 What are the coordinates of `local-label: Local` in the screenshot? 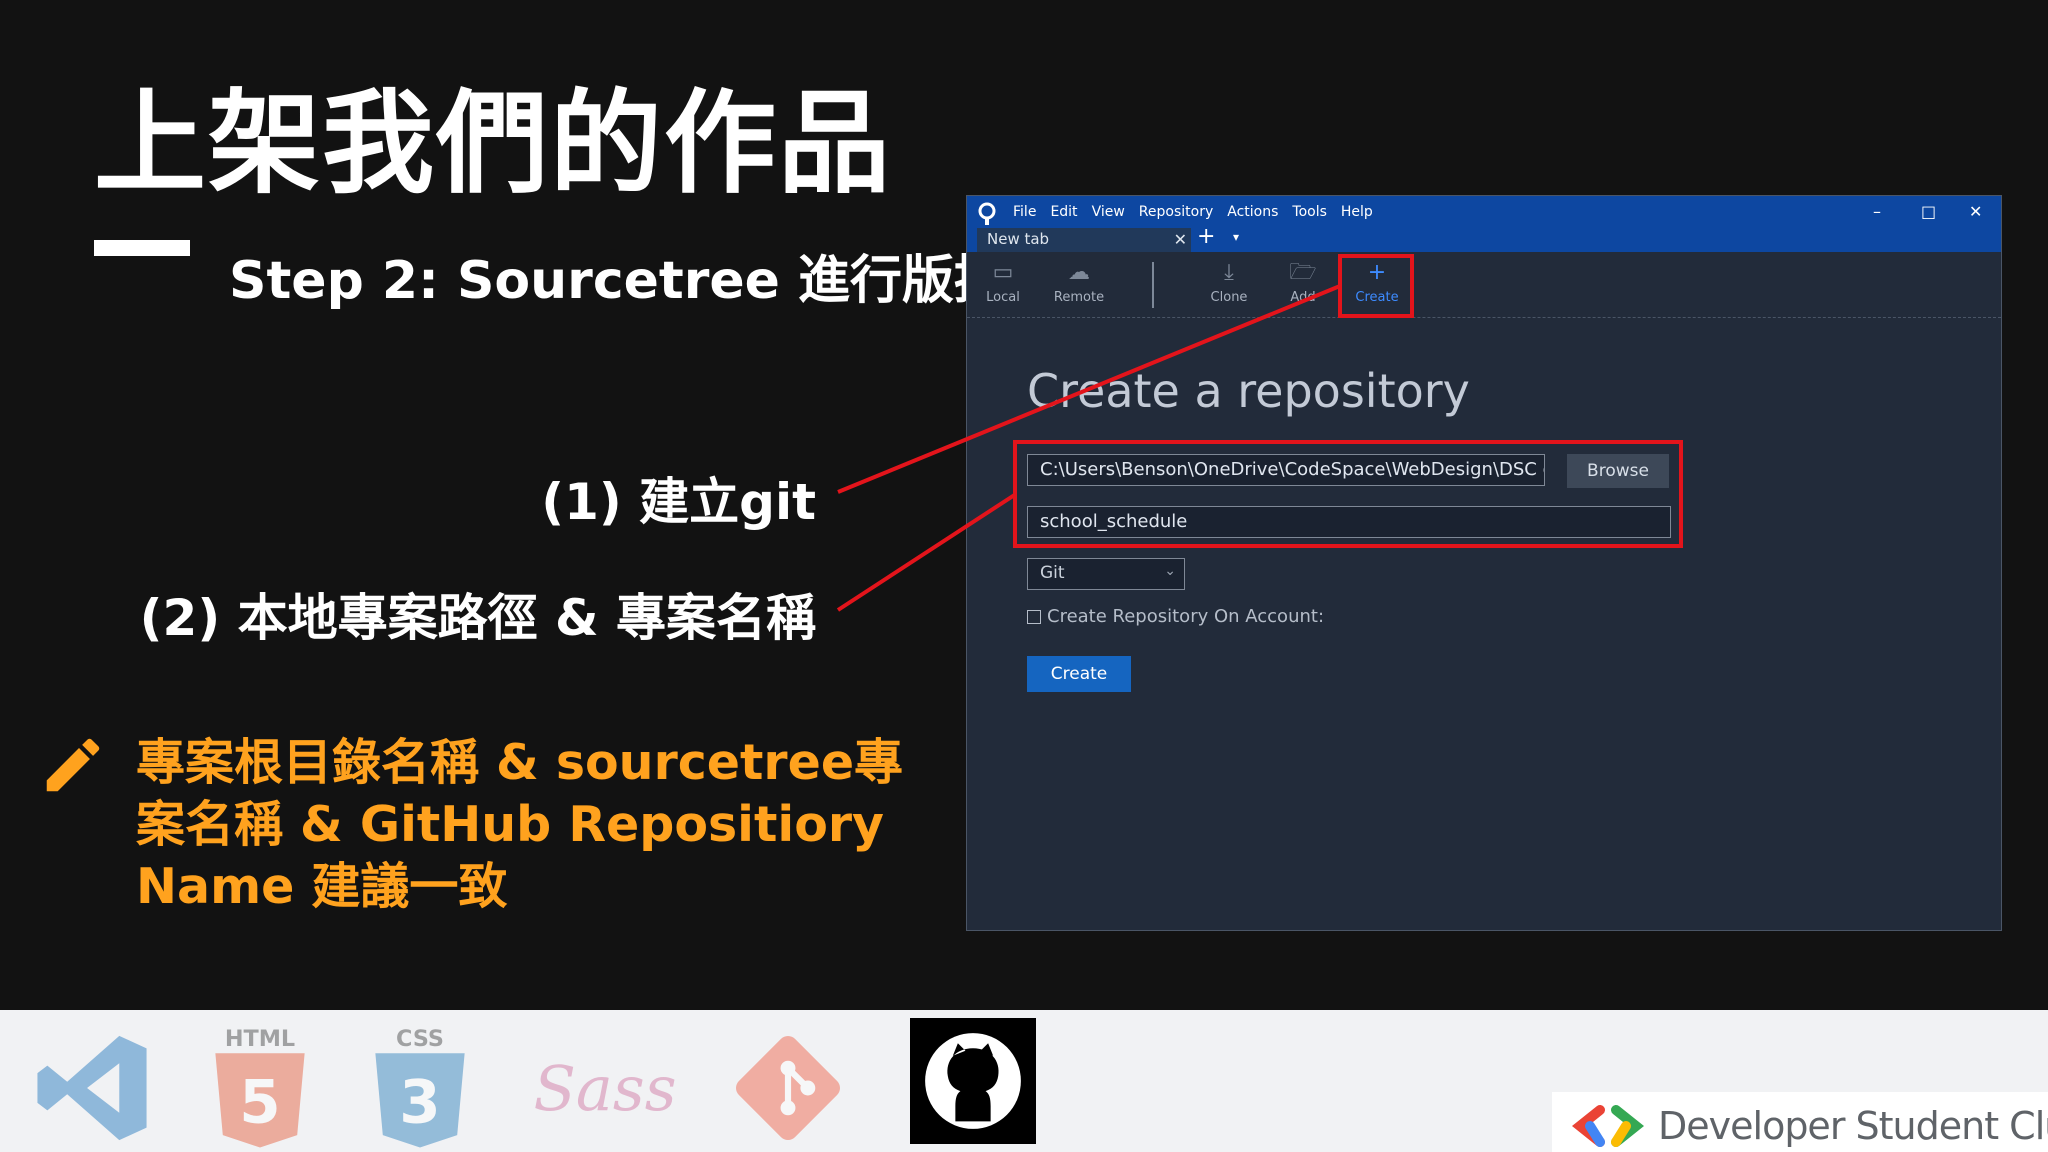 It's located at (1003, 297).